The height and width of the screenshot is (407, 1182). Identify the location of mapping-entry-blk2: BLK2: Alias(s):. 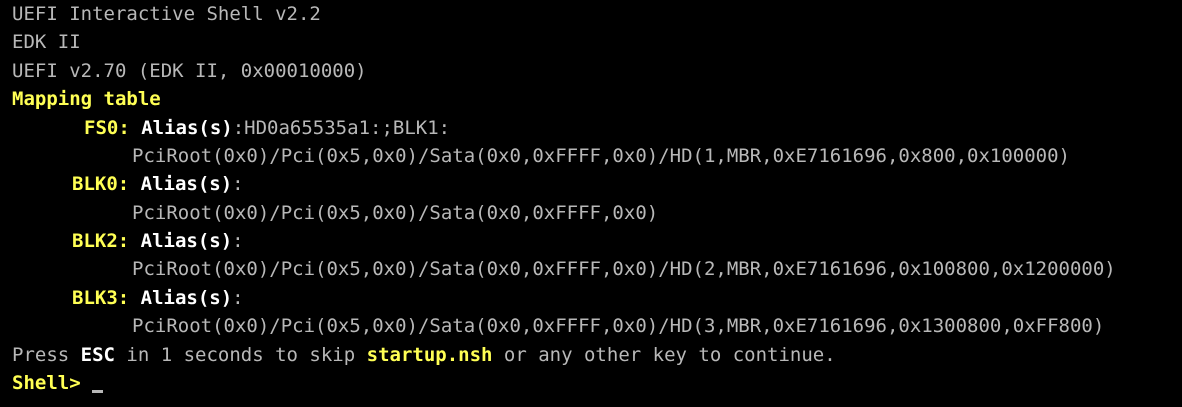
(158, 241).